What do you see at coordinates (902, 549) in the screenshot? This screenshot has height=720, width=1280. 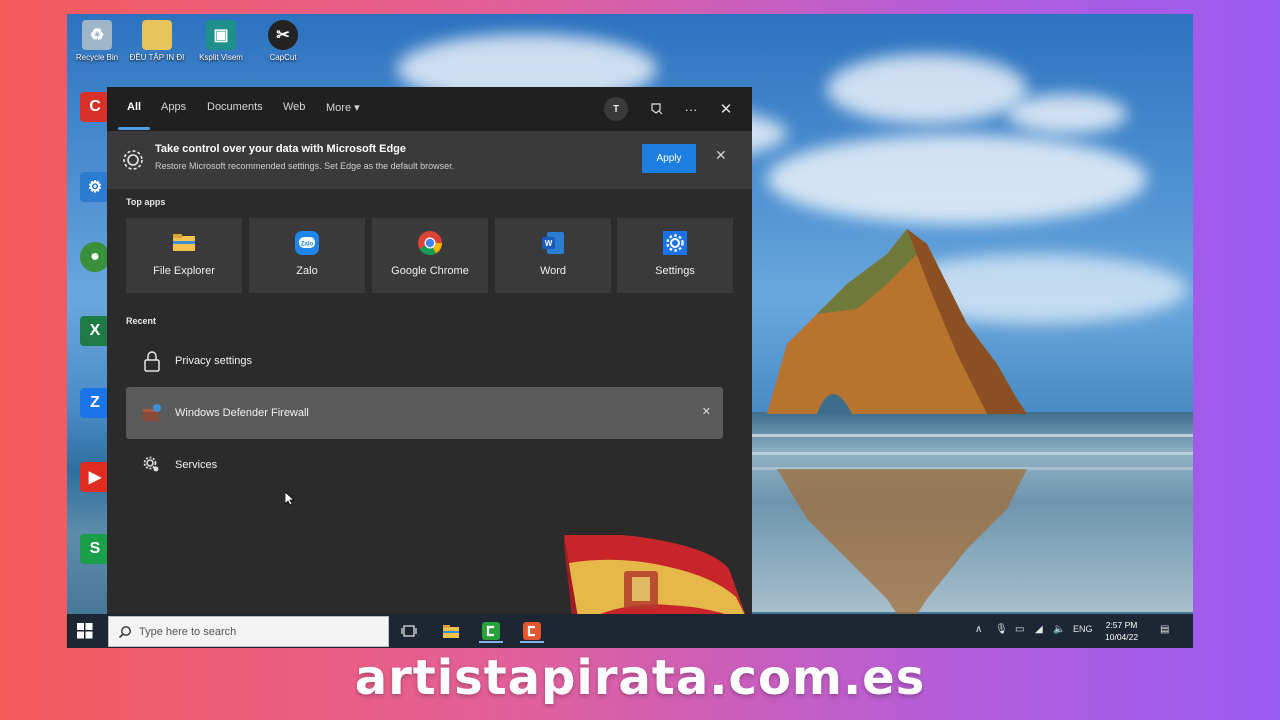 I see `rock-reflection` at bounding box center [902, 549].